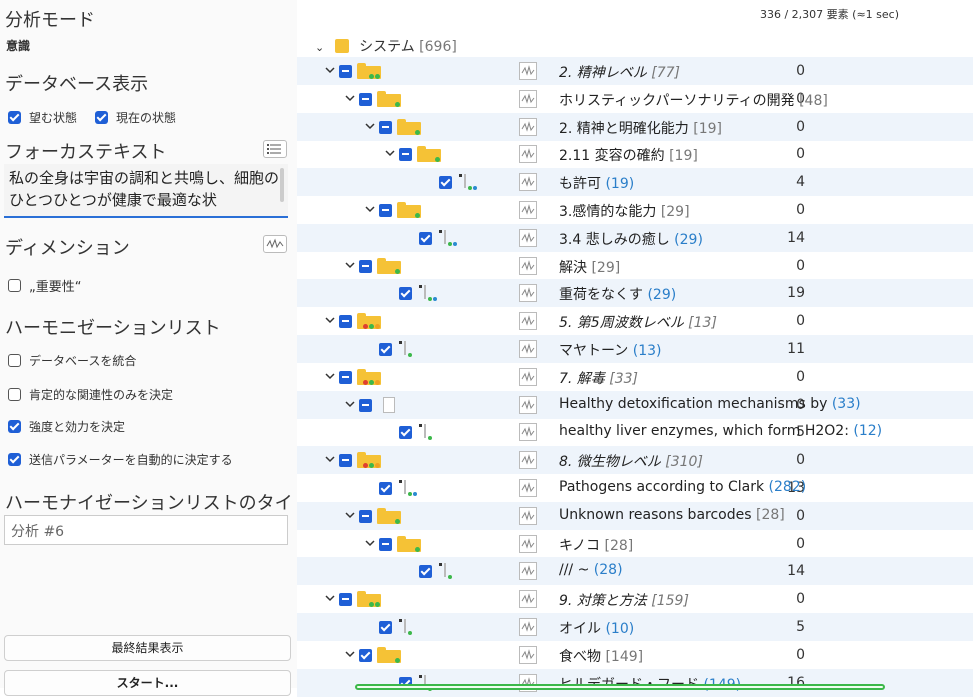  I want to click on current-state-checkbox, so click(102, 117).